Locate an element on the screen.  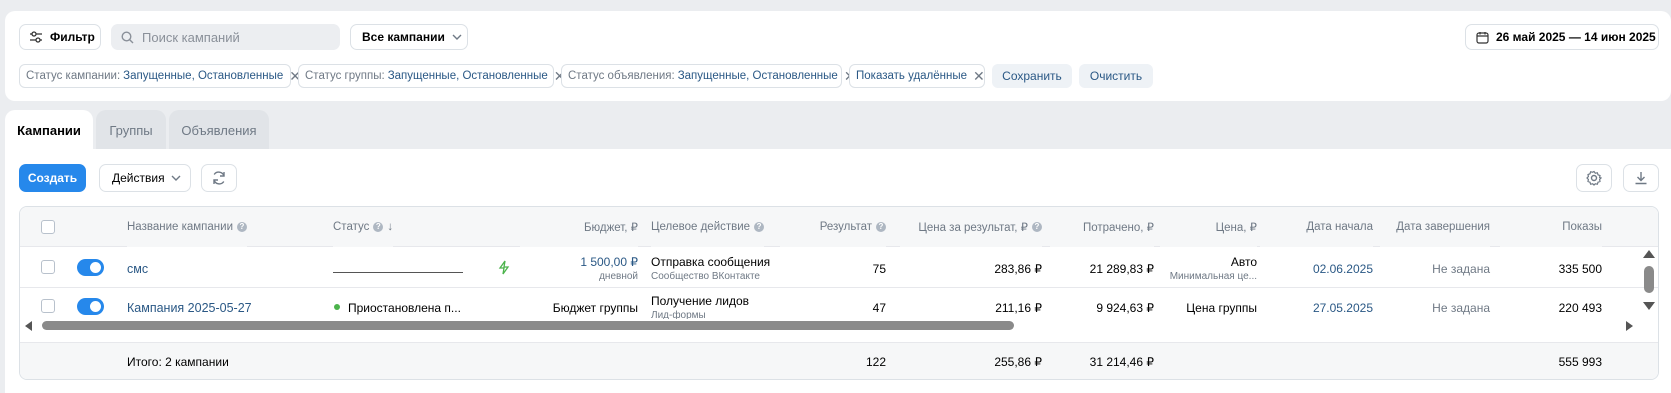
date-range-label: 26 май 2025 — 14 июн 2025 is located at coordinates (1576, 37).